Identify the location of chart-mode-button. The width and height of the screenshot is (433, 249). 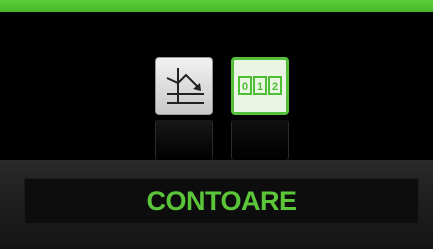
(184, 86).